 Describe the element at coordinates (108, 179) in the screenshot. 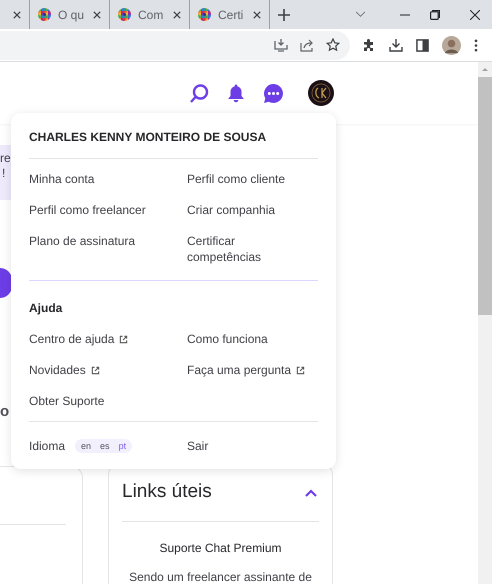

I see `menu-link: Minha conta` at that location.